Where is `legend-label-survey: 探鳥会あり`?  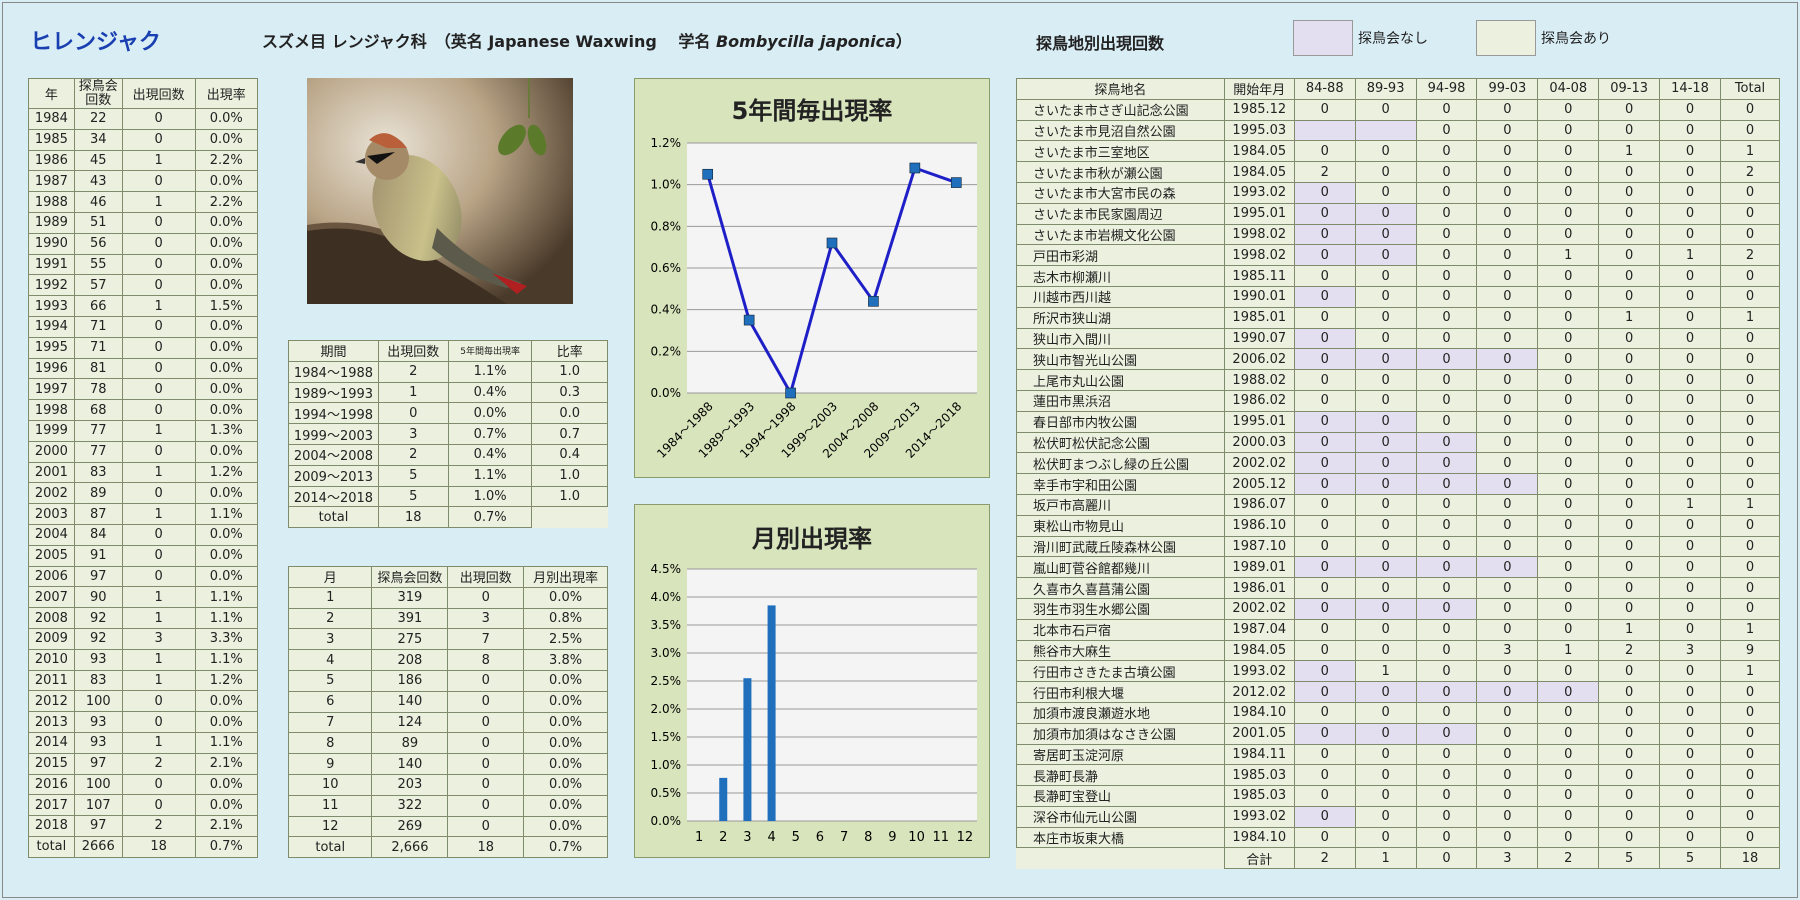
legend-label-survey: 探鳥会あり is located at coordinates (1576, 39).